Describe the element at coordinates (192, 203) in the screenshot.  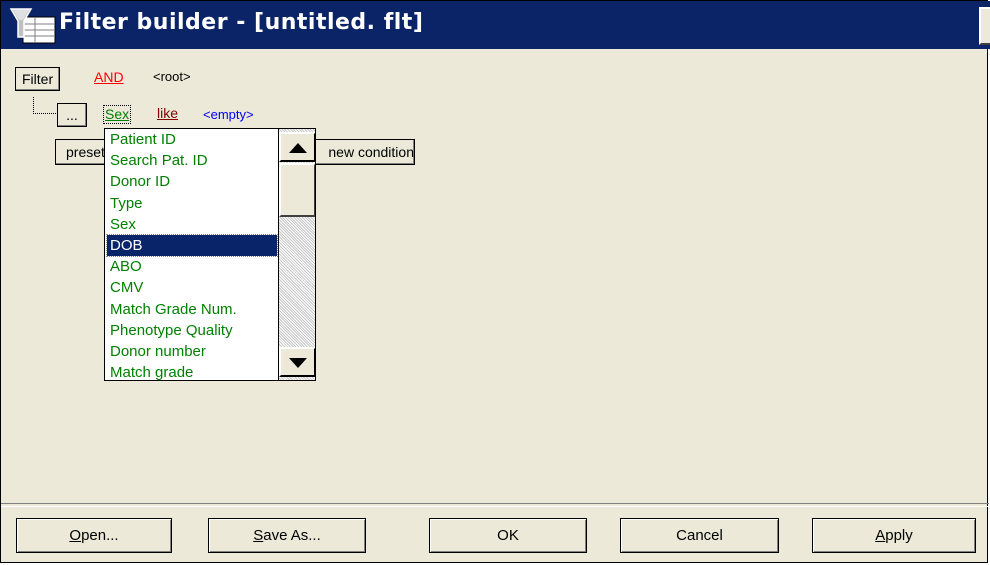
I see `list-item: Type` at that location.